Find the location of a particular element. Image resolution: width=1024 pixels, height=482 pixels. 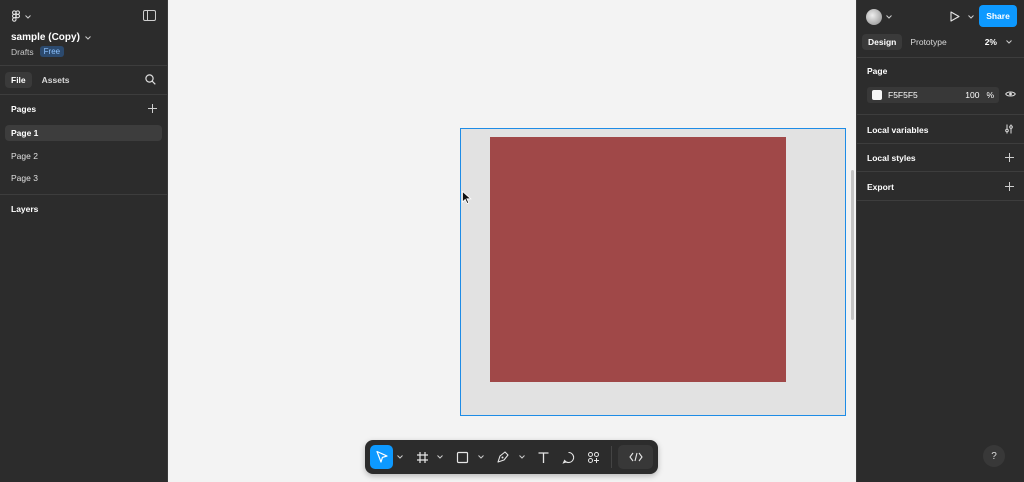

move-tool-dropdown is located at coordinates (400, 457).